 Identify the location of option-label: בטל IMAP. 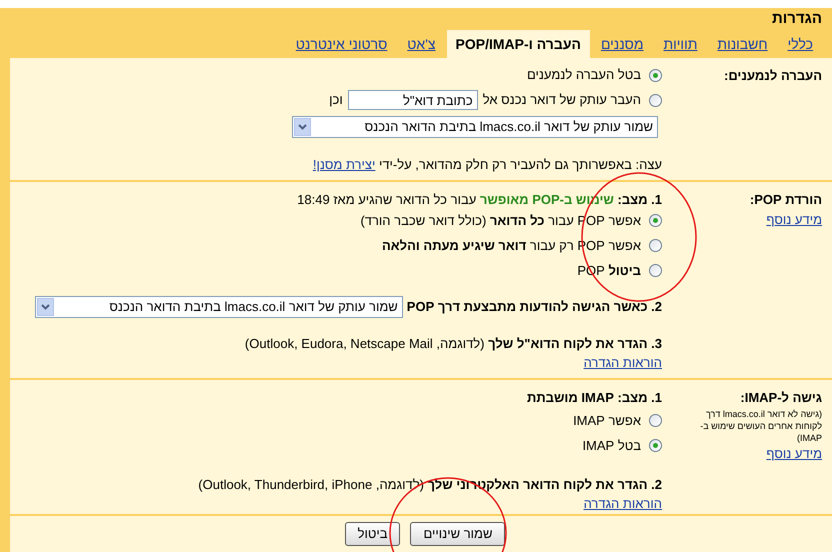
(611, 445).